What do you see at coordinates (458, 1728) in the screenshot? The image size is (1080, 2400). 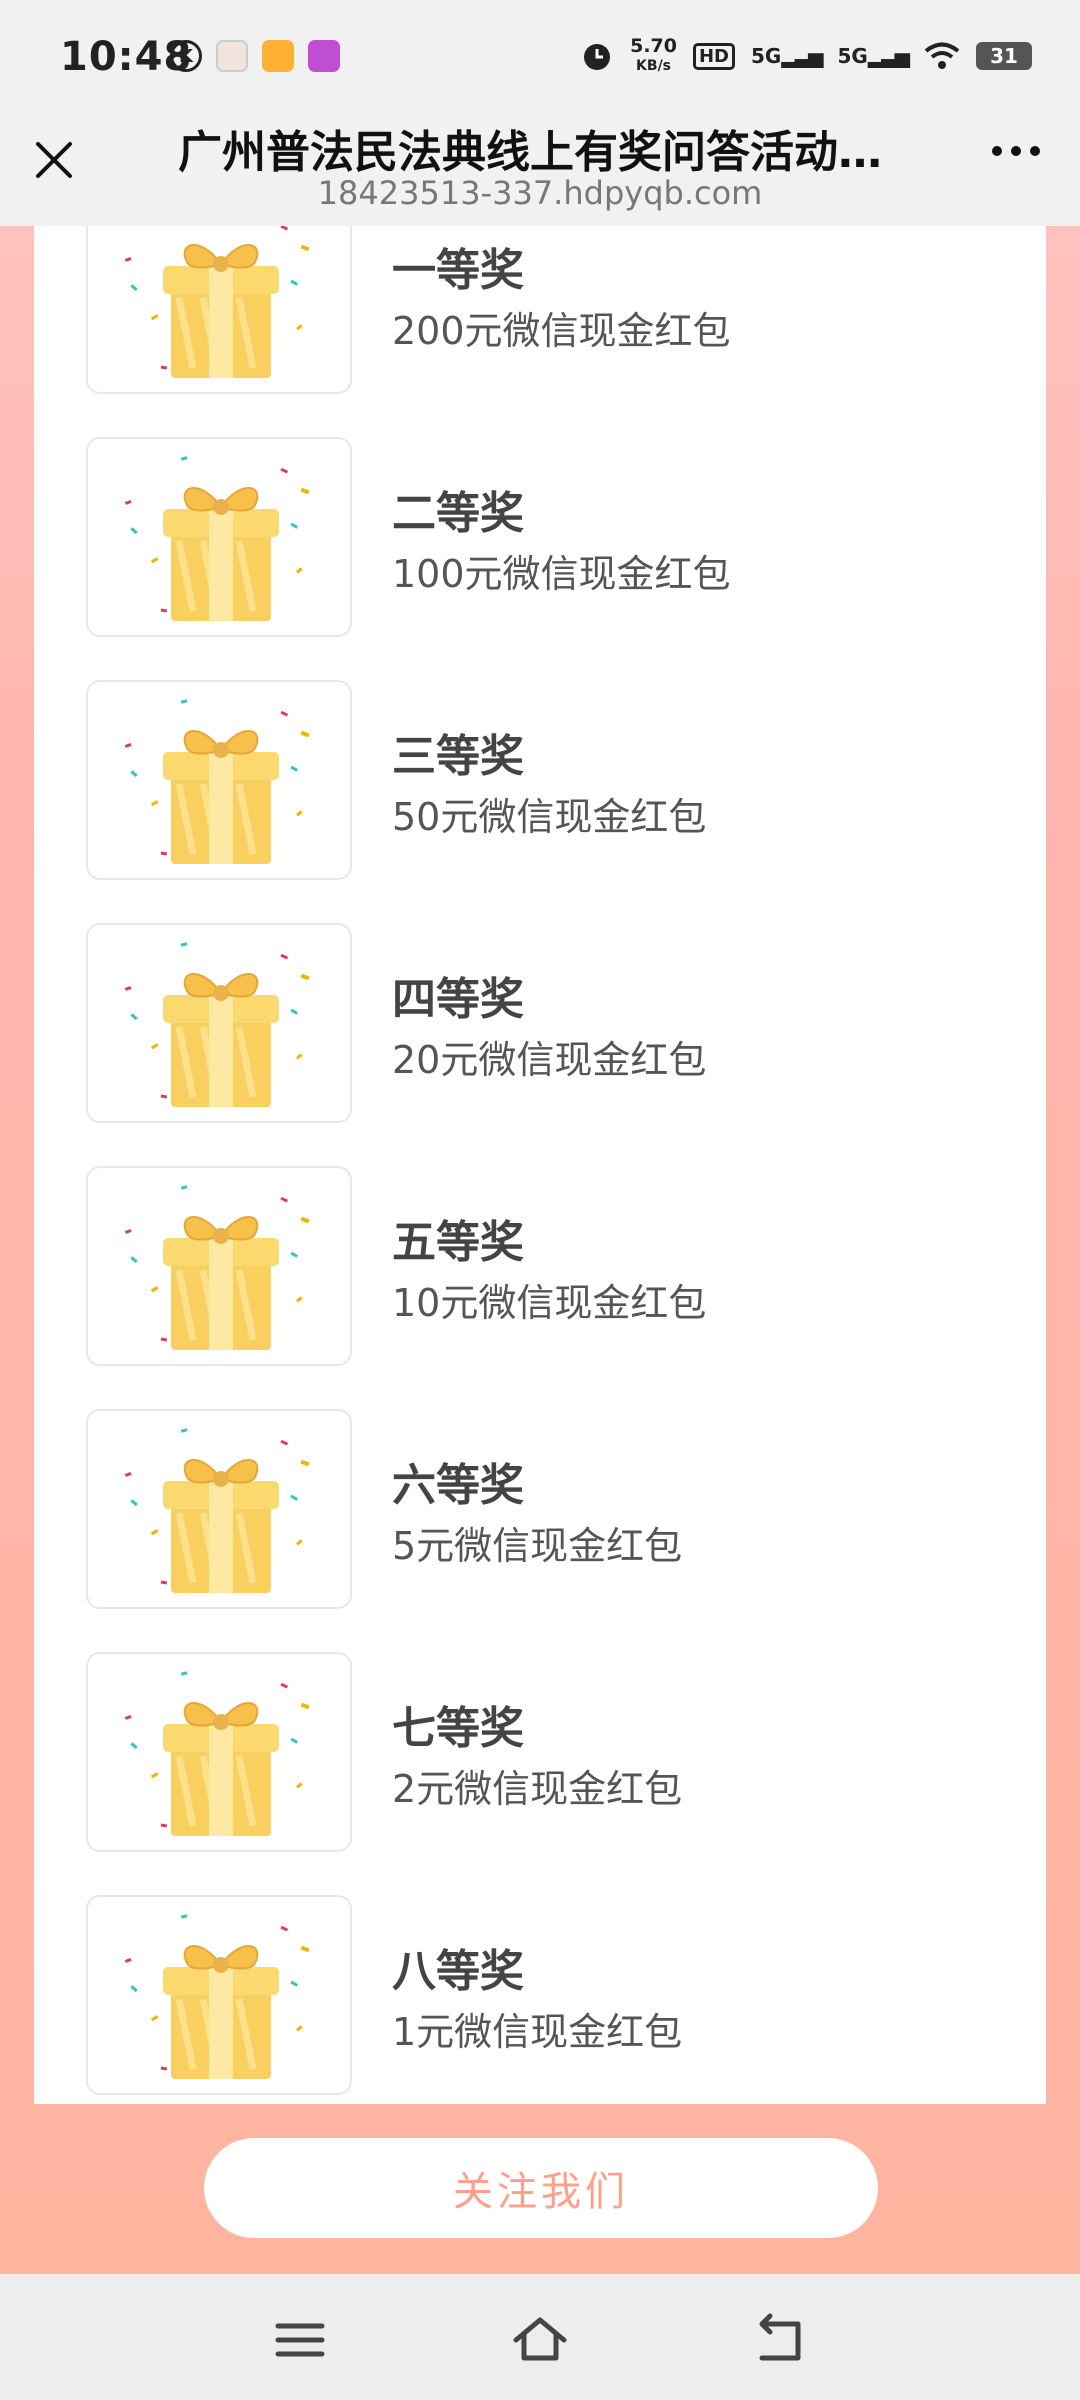 I see `prize-name: 七等奖` at bounding box center [458, 1728].